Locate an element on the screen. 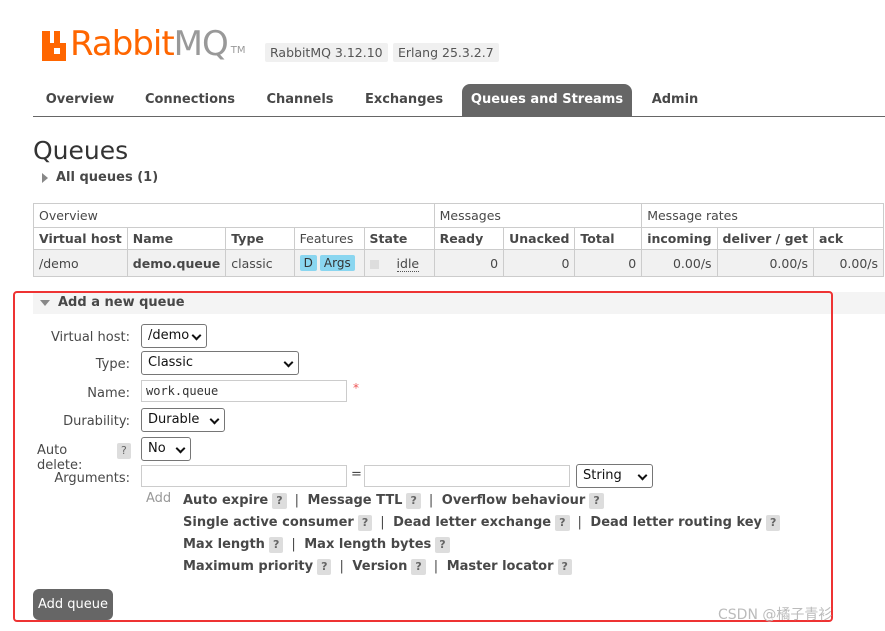  cell-ack: 0.00/s is located at coordinates (848, 263).